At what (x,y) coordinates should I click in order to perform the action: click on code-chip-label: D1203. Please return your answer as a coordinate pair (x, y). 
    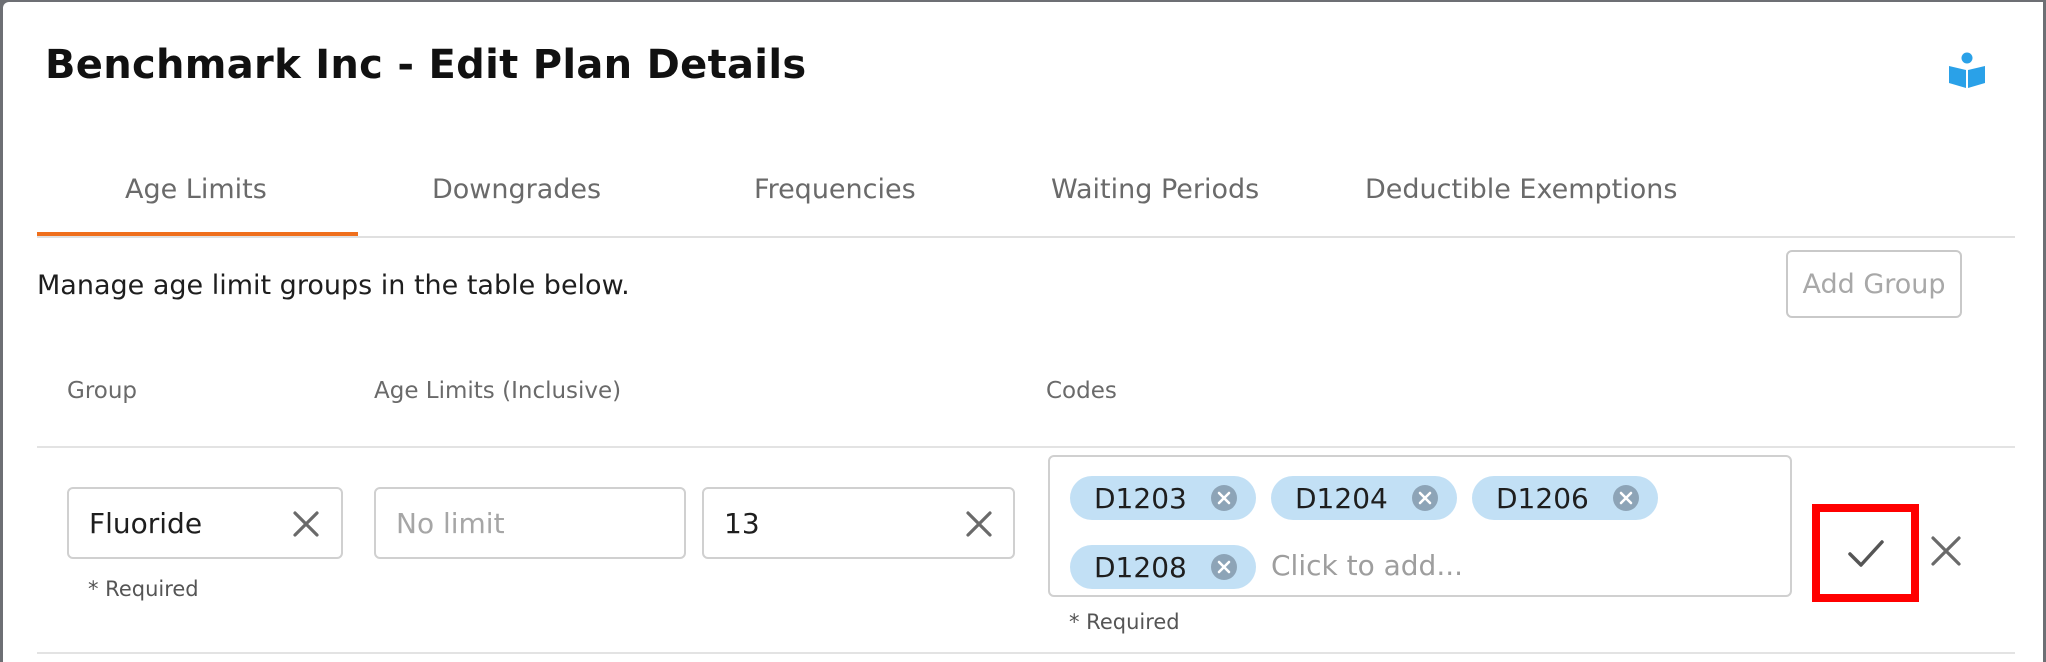
    Looking at the image, I should click on (1140, 498).